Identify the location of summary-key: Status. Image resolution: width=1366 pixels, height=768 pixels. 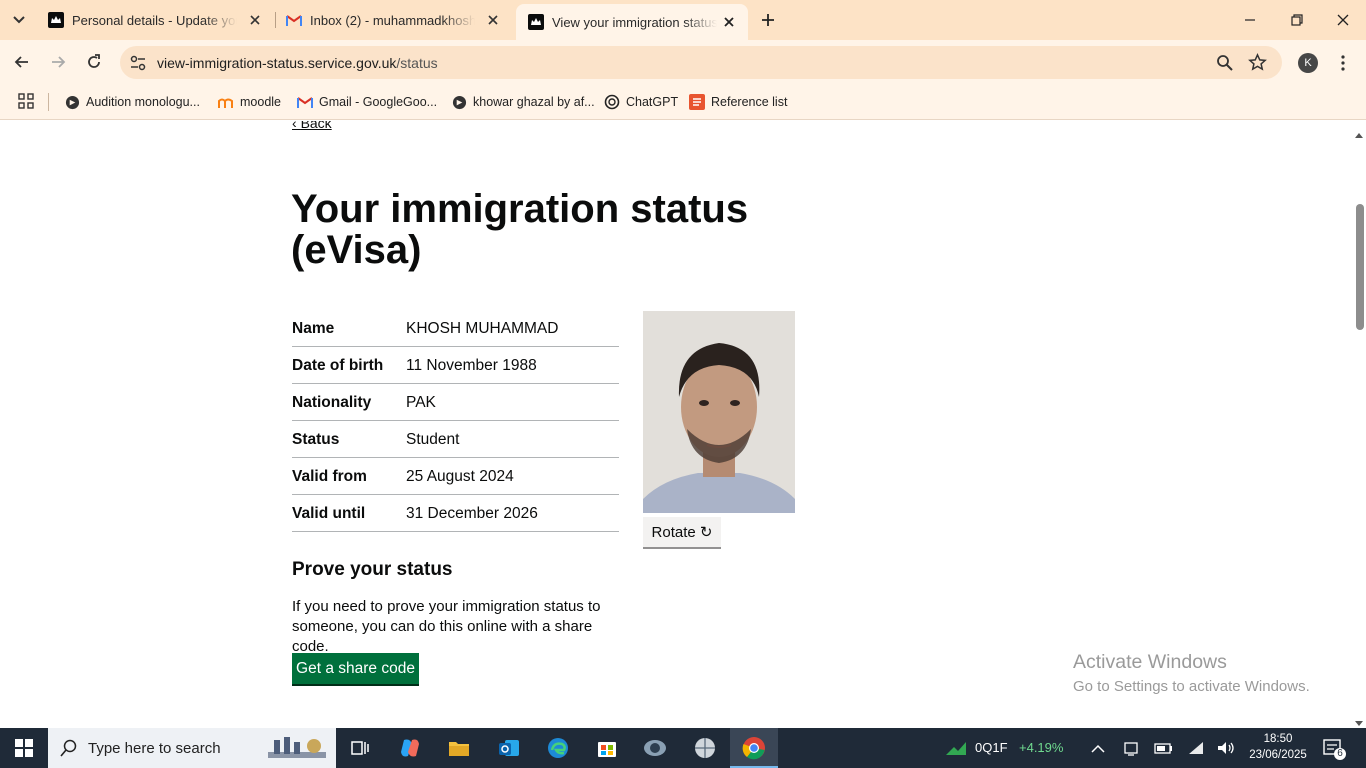
(316, 439).